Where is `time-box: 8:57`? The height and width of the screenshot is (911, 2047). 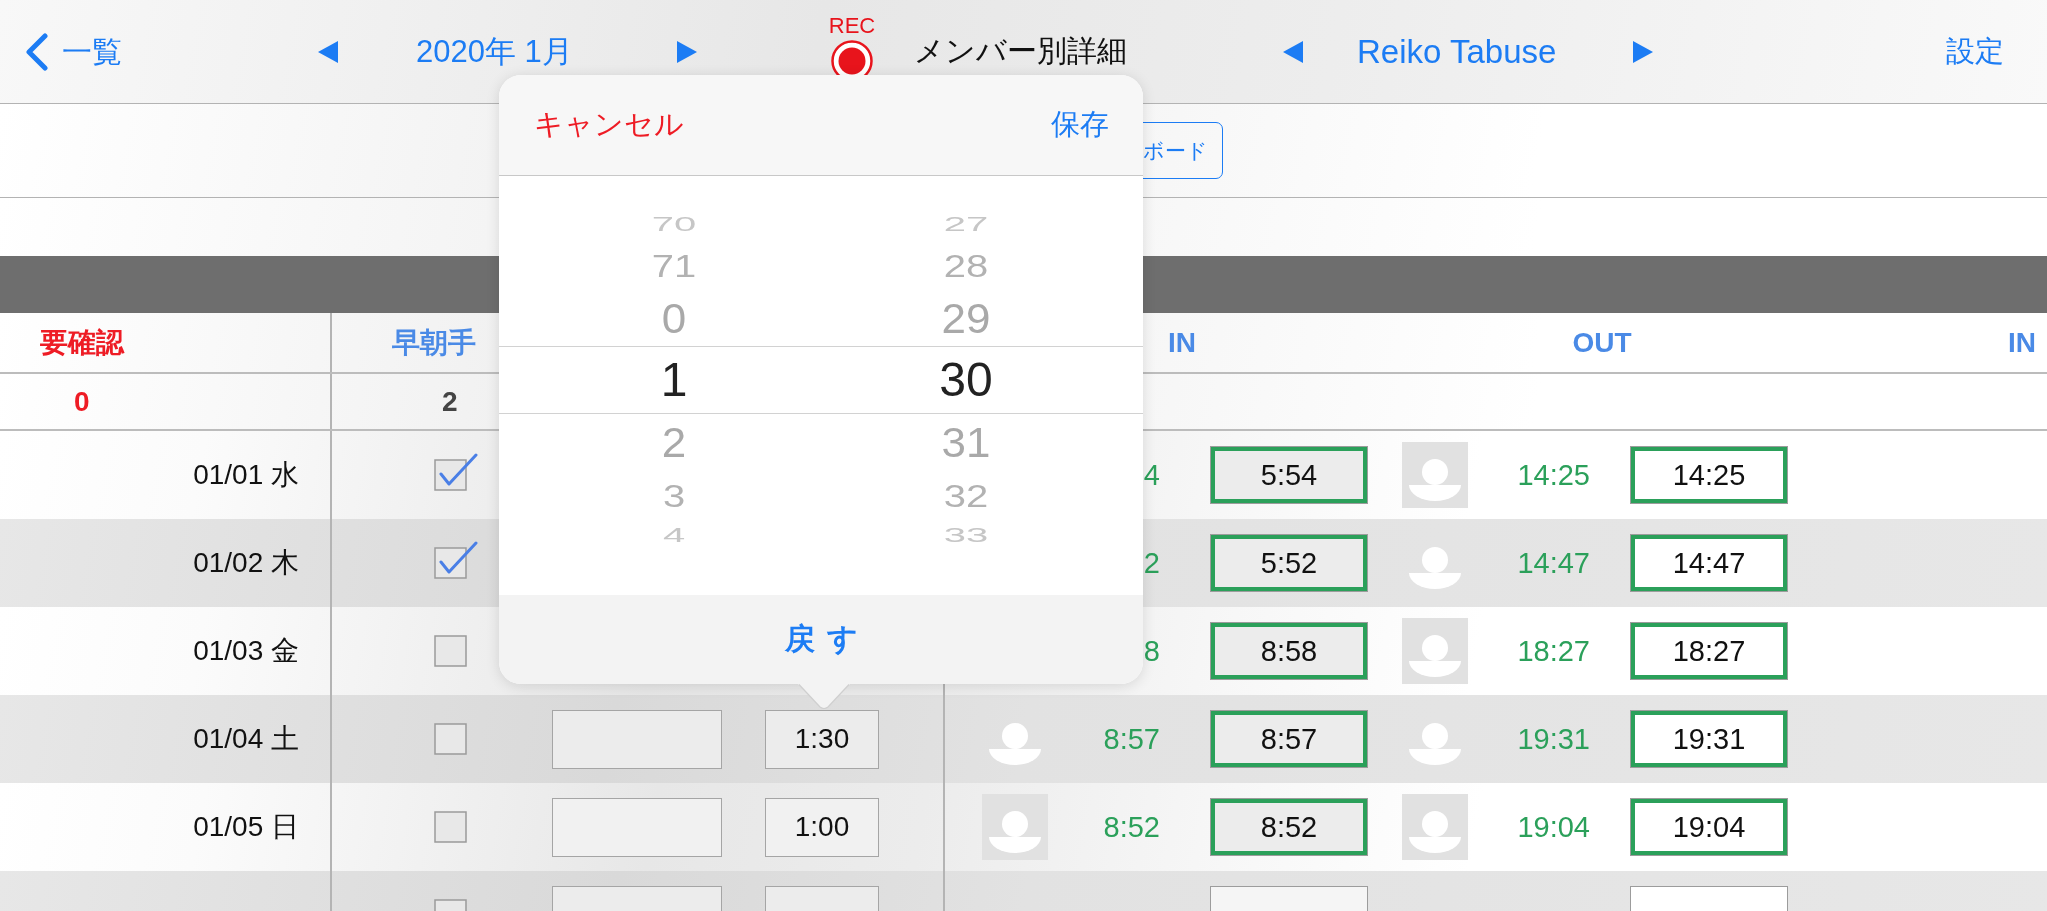
time-box: 8:57 is located at coordinates (1289, 739).